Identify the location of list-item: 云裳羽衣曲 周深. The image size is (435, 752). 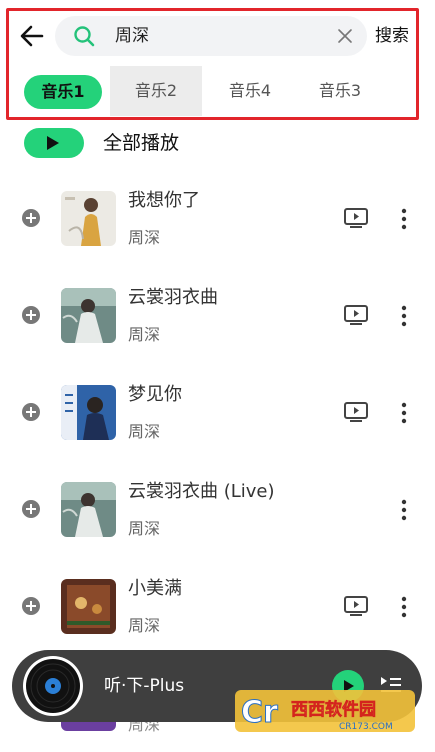
(217, 315).